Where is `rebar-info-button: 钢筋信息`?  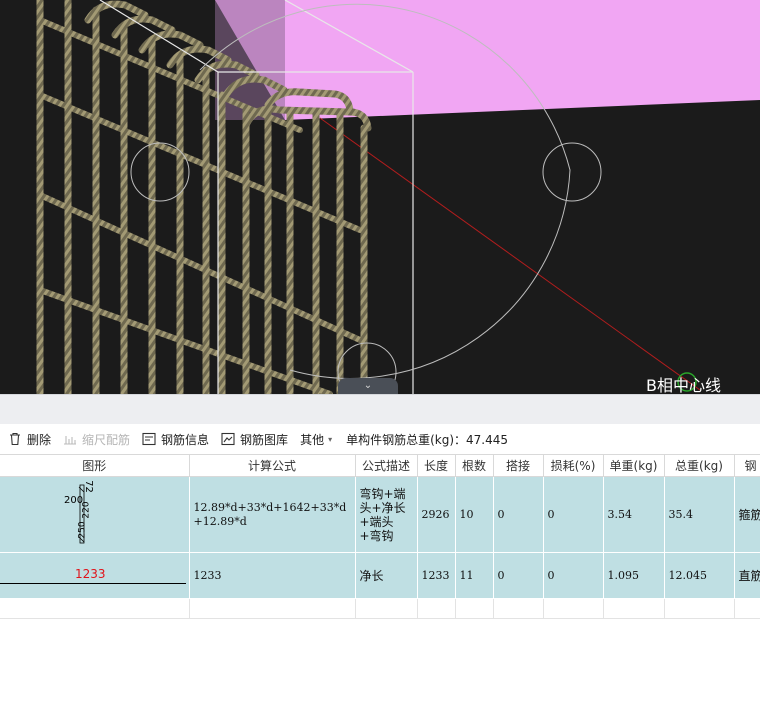 rebar-info-button: 钢筋信息 is located at coordinates (175, 439).